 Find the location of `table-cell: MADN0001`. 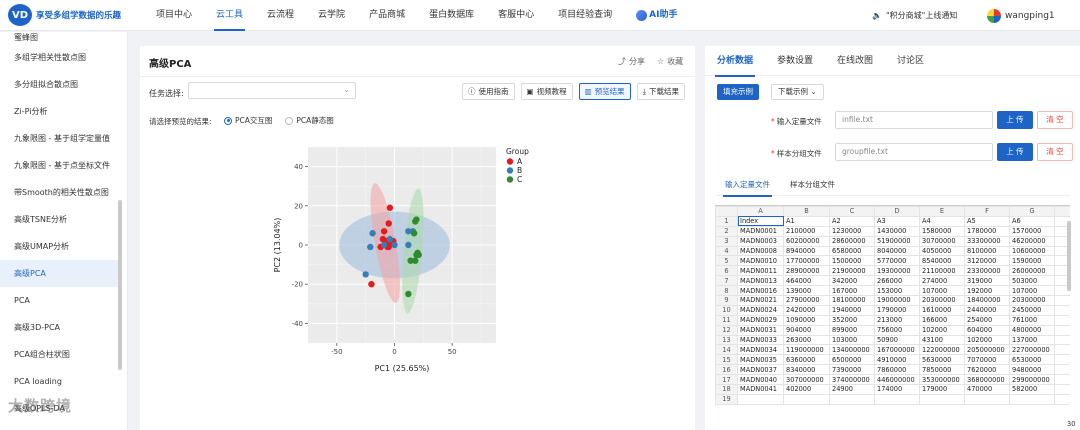

table-cell: MADN0001 is located at coordinates (760, 231).